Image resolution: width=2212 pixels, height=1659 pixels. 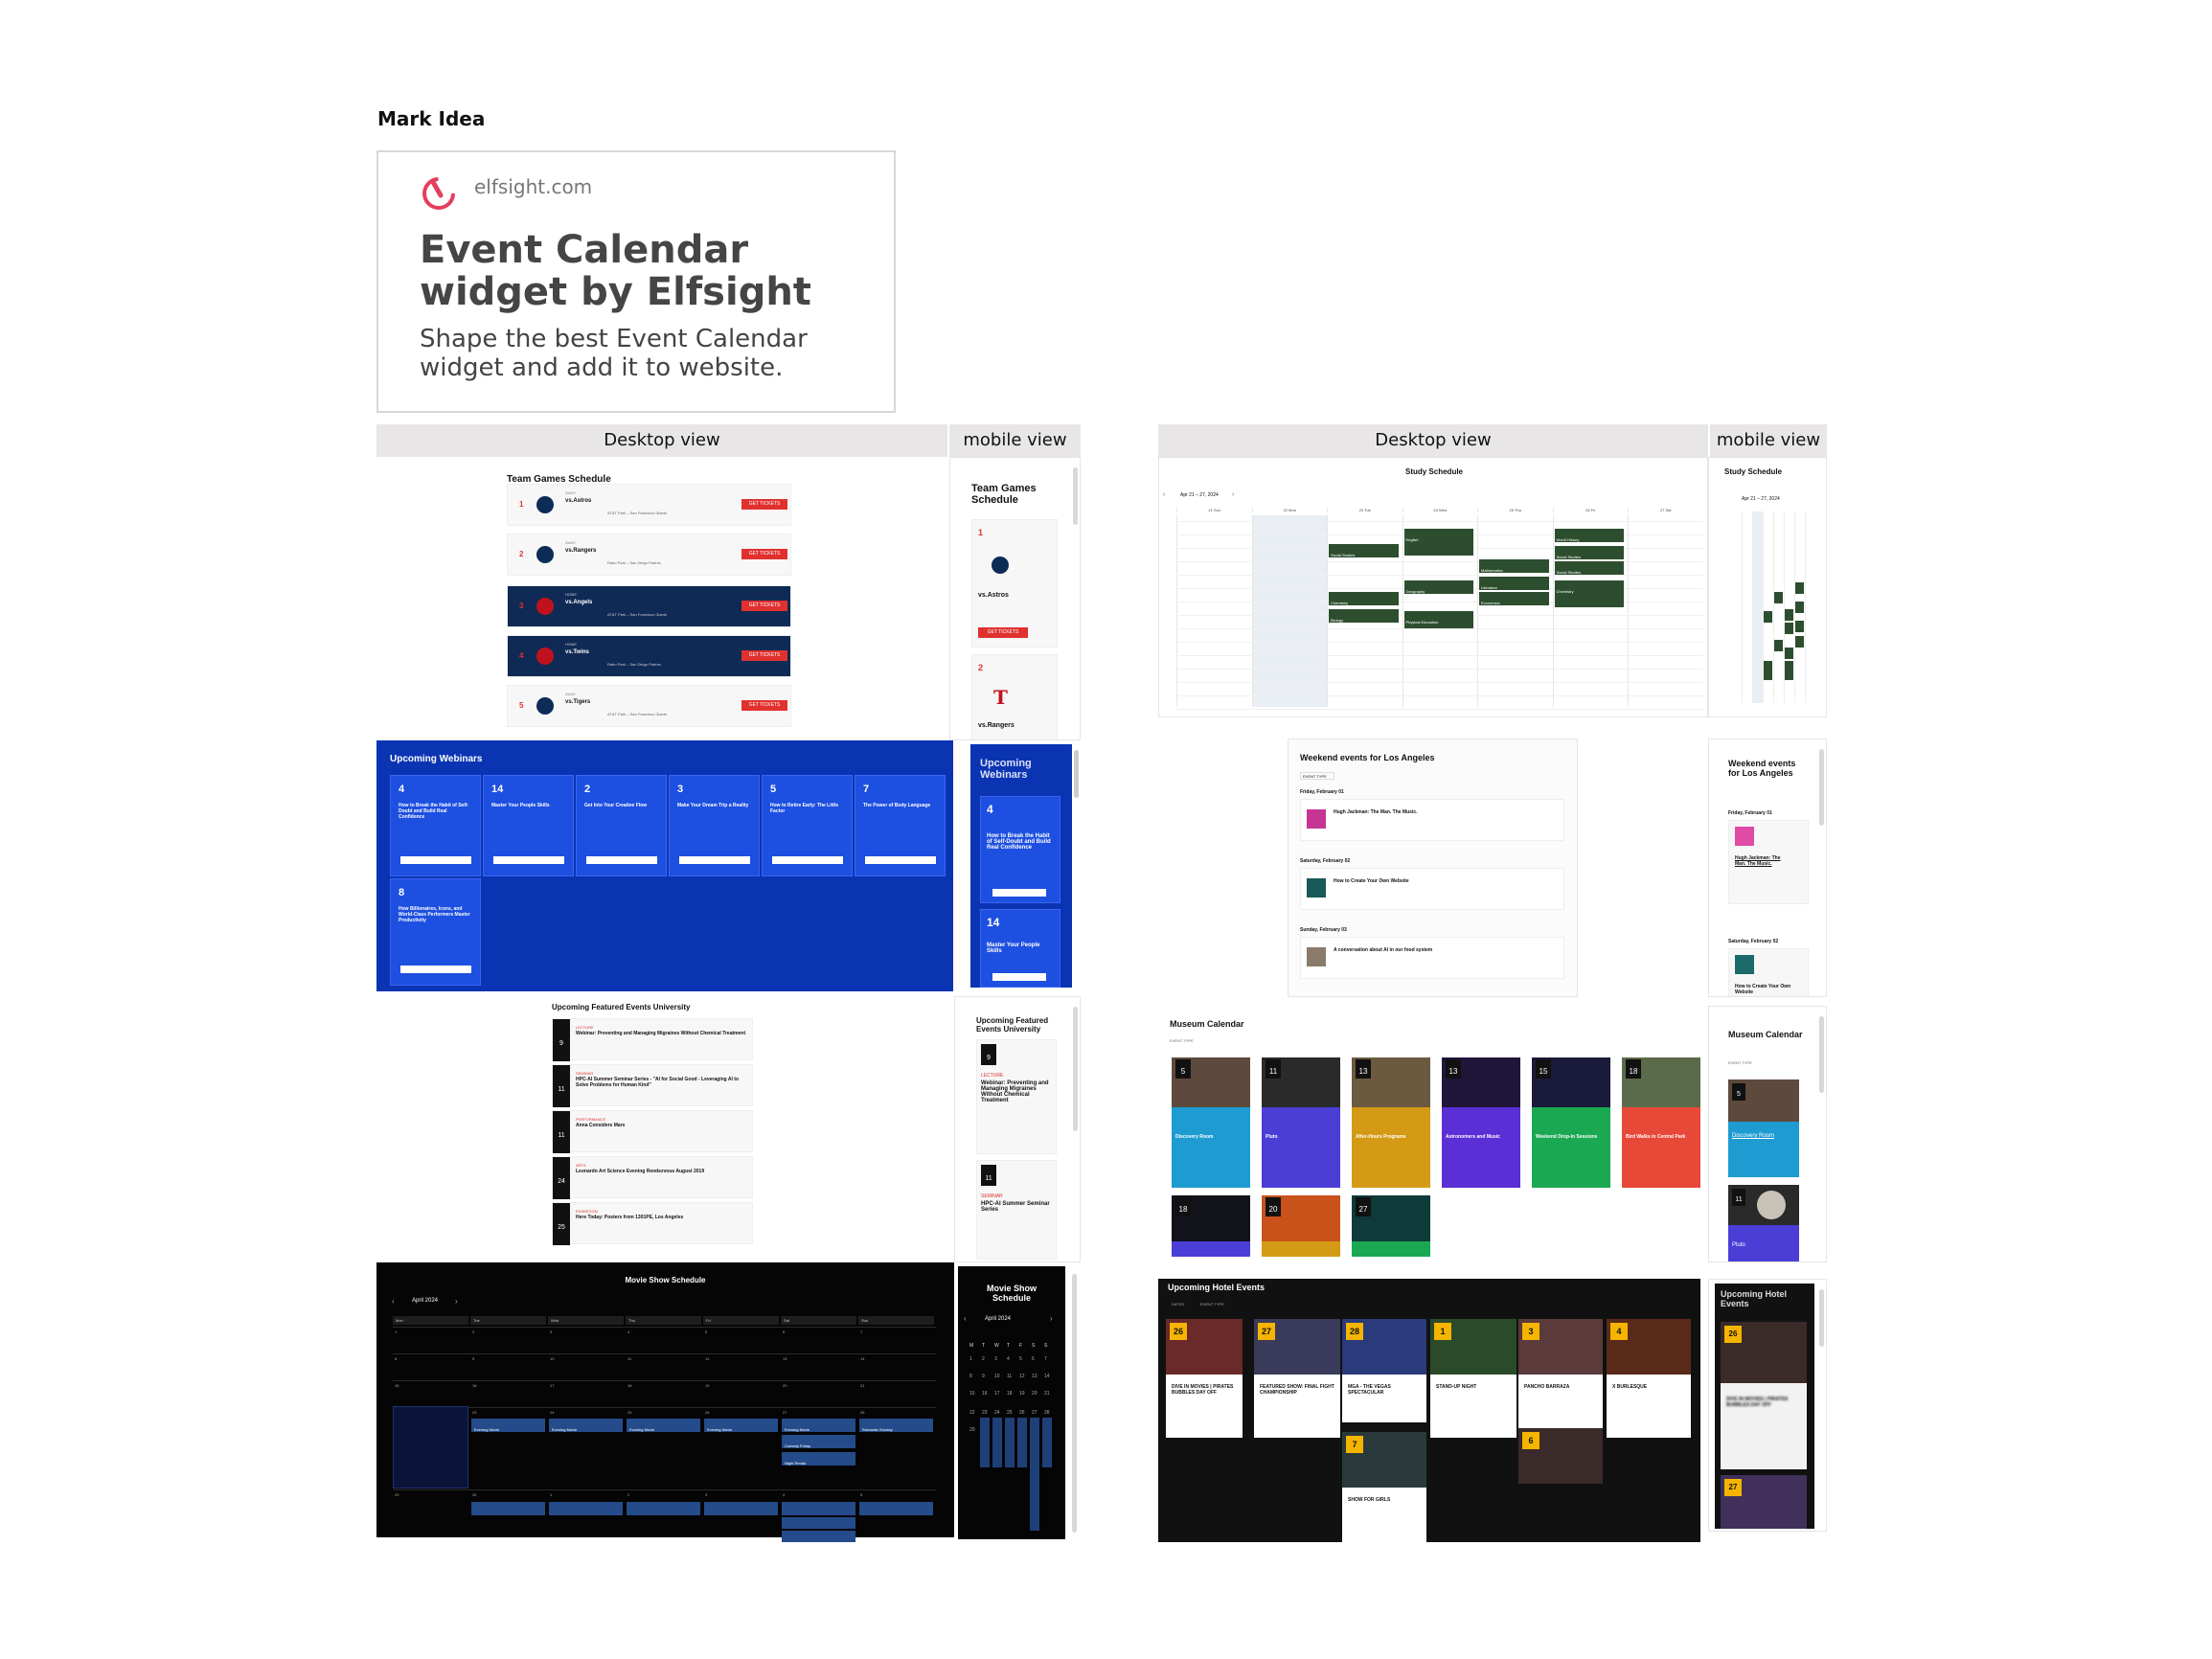 I want to click on calendar-day: 13, so click(x=1035, y=1376).